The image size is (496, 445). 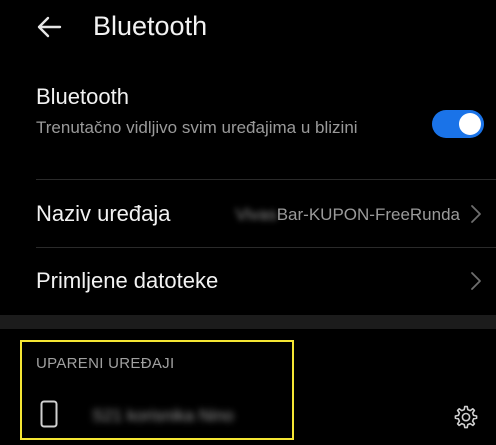 I want to click on bluetooth-label: Bluetooth, so click(x=82, y=96).